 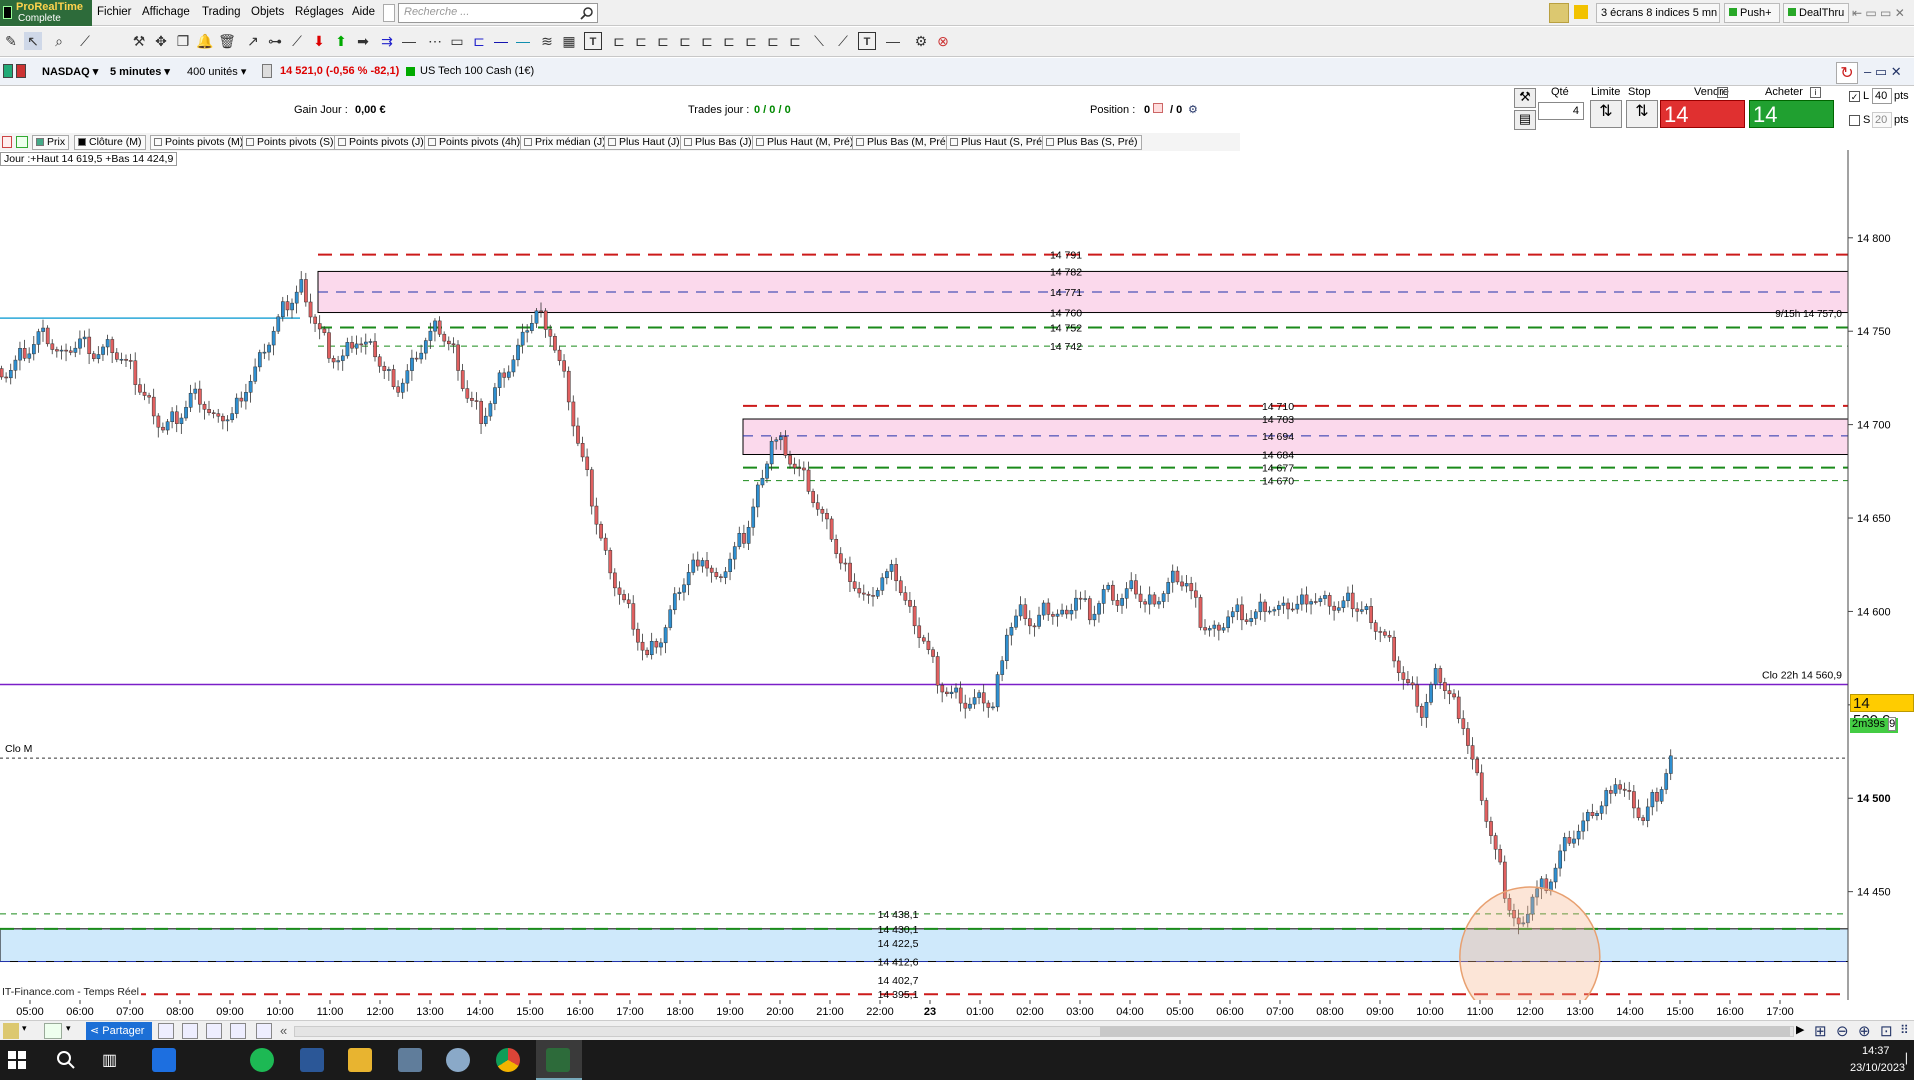 What do you see at coordinates (267, 12) in the screenshot?
I see `menu-objets: Objets` at bounding box center [267, 12].